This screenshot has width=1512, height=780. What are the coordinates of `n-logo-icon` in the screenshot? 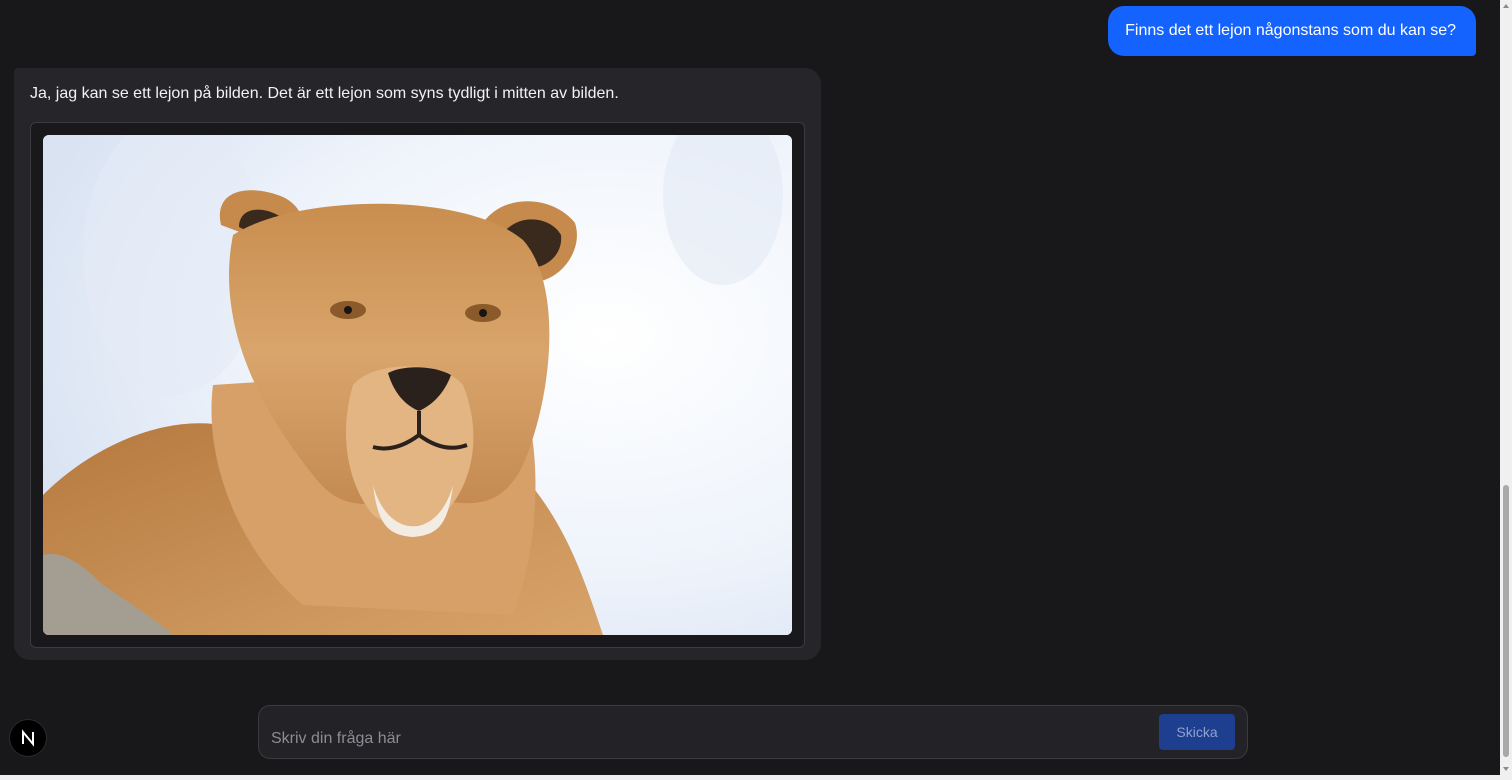 It's located at (28, 738).